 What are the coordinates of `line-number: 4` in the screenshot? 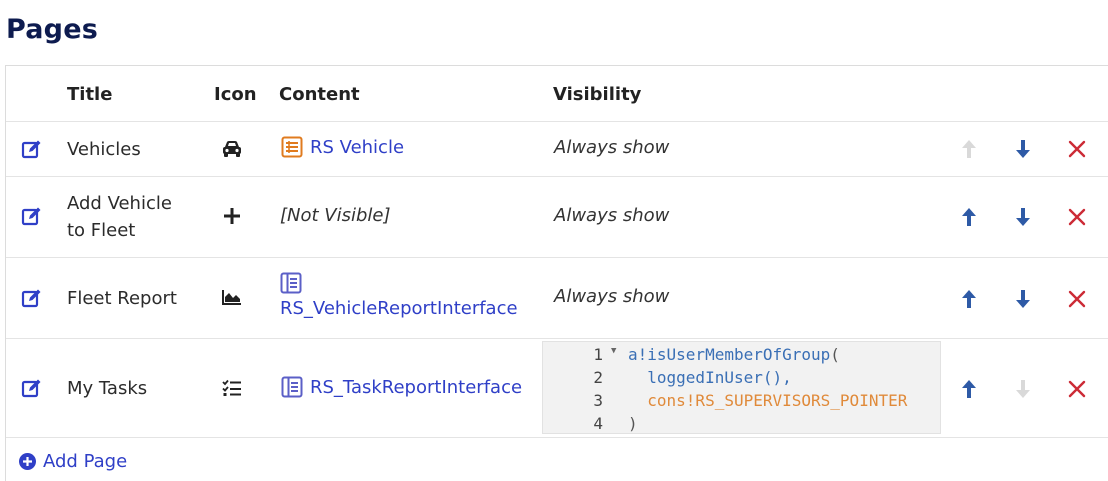 It's located at (598, 423).